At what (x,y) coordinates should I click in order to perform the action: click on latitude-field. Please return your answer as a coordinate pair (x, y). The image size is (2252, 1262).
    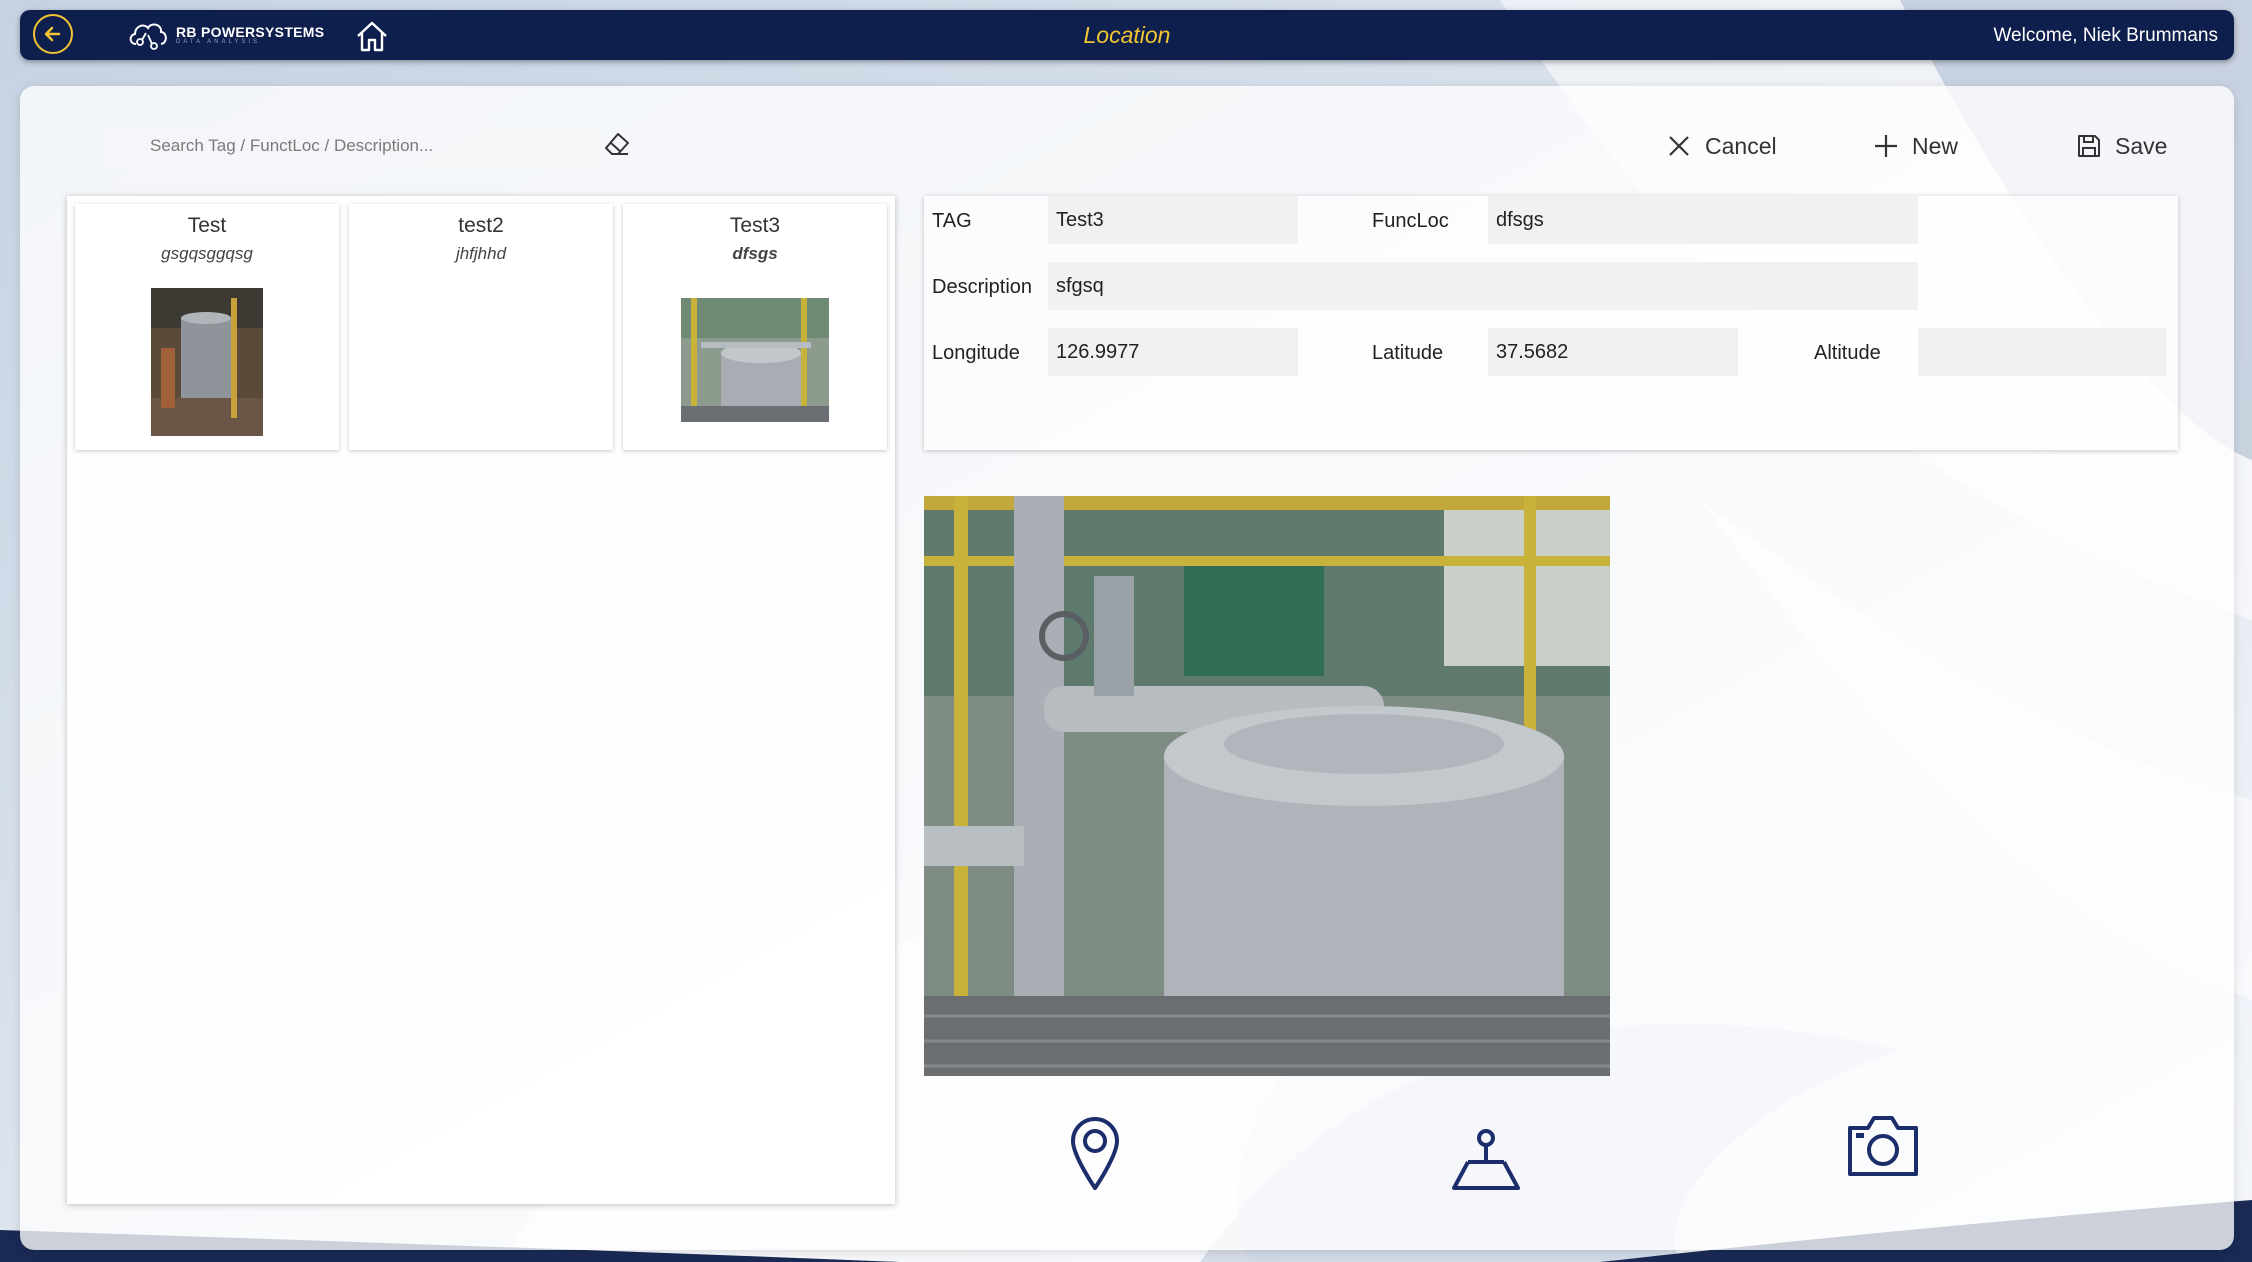
    Looking at the image, I should click on (1613, 352).